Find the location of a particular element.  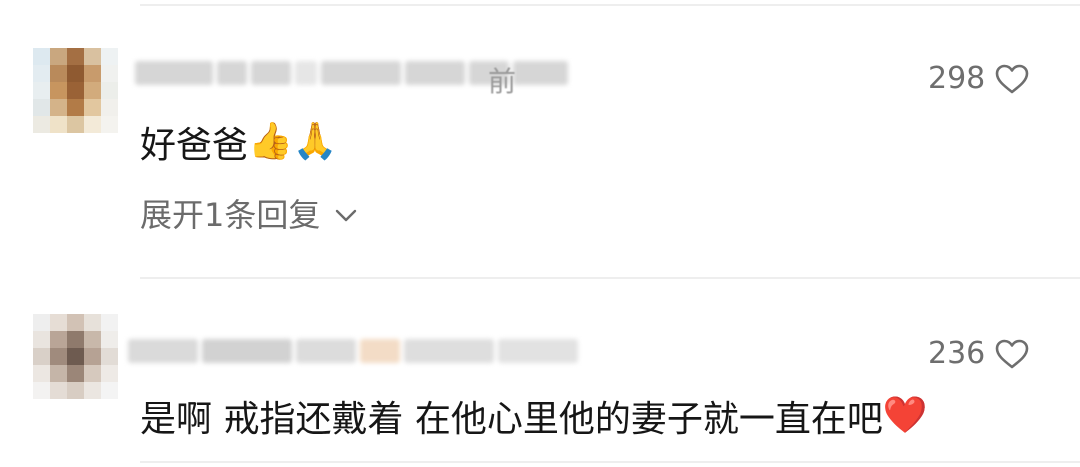

chevron-down-icon is located at coordinates (346, 213).